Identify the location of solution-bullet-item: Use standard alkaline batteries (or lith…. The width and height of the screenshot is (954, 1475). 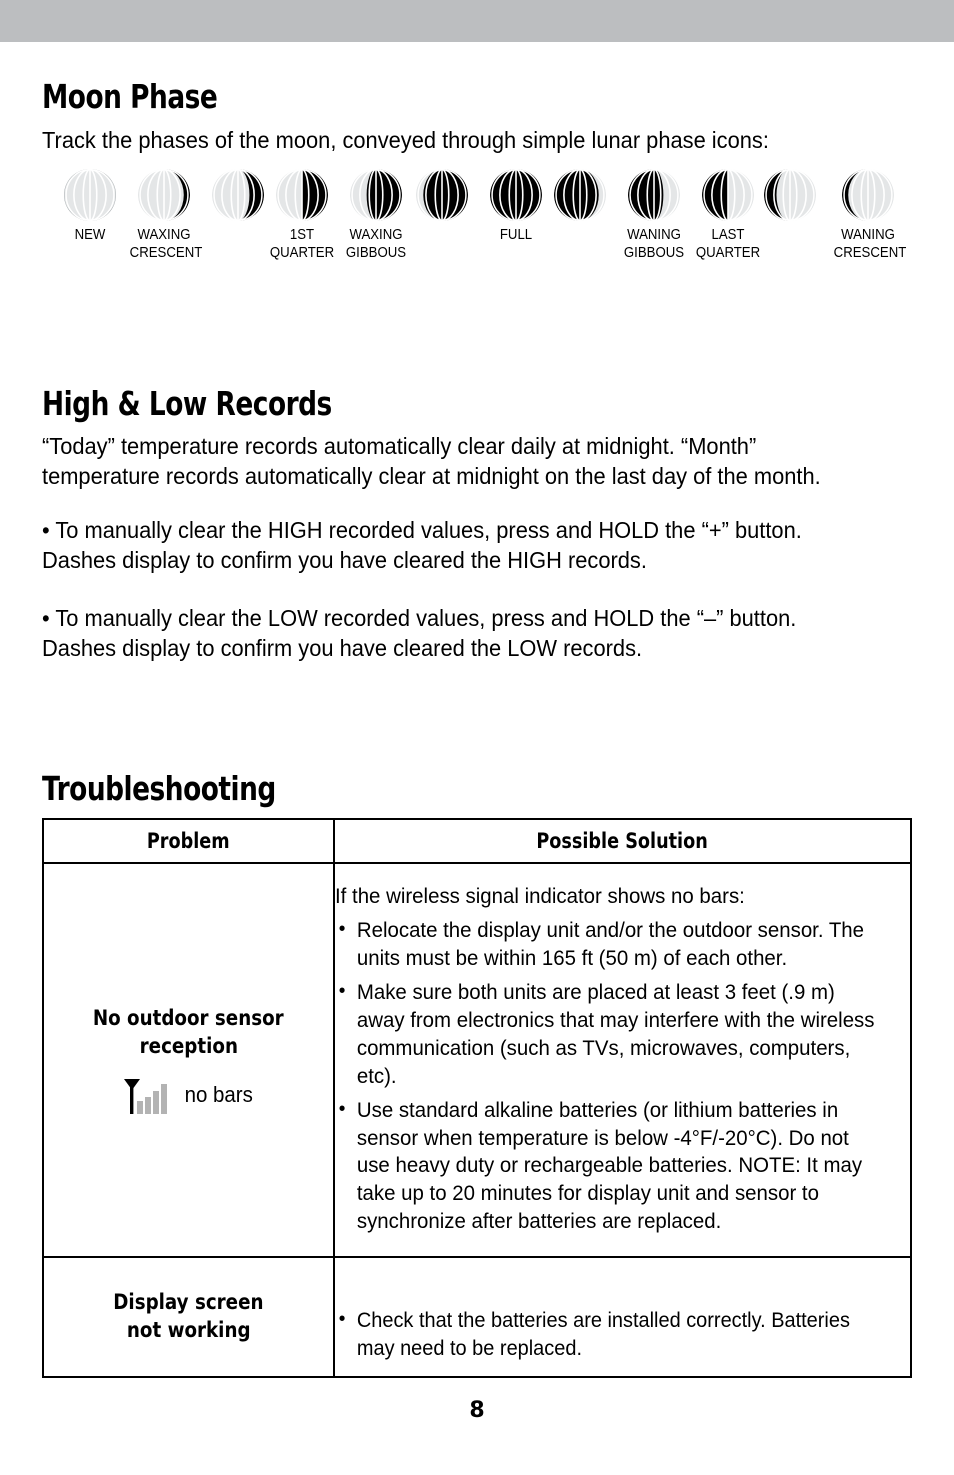
(608, 1166).